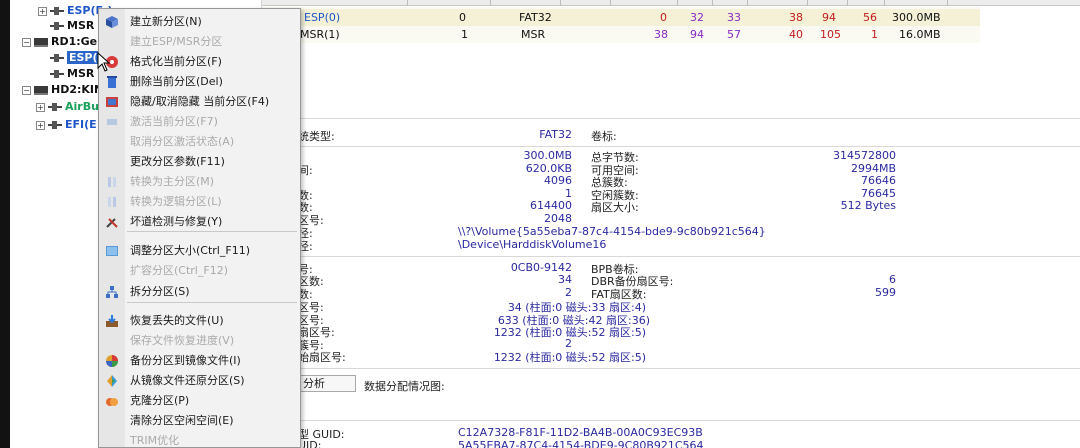  I want to click on menu-item: 扩容分区(Ctrl_F12), so click(199, 271).